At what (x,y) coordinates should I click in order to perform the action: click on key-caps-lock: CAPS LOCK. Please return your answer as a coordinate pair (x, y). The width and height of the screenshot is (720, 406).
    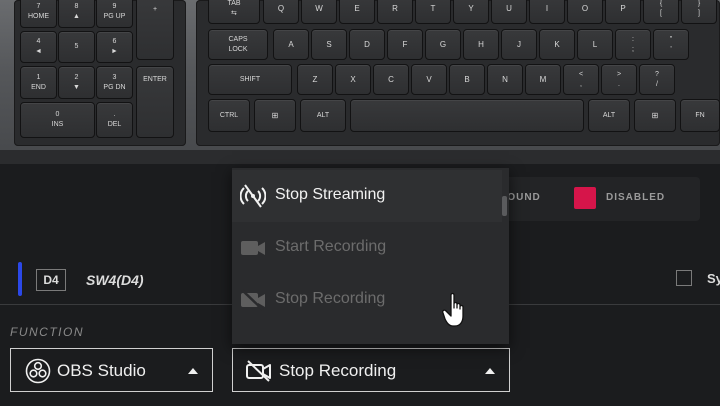
    Looking at the image, I should click on (238, 44).